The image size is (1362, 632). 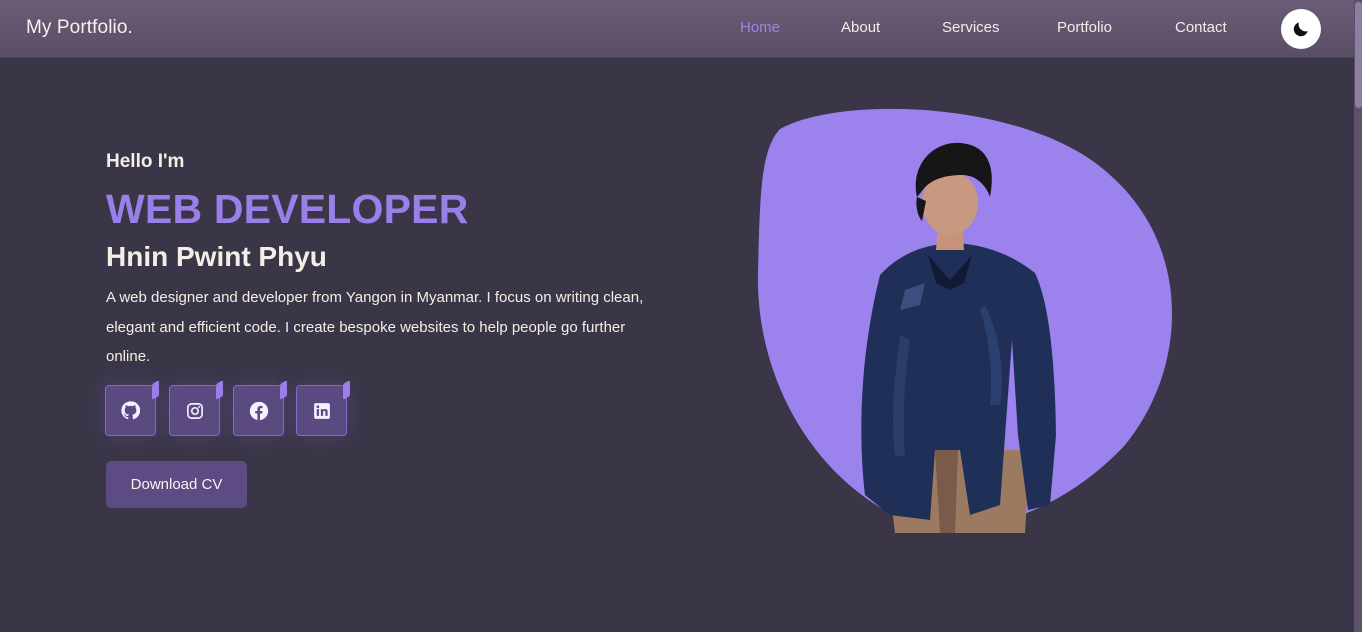 I want to click on moon-icon, so click(x=1300, y=29).